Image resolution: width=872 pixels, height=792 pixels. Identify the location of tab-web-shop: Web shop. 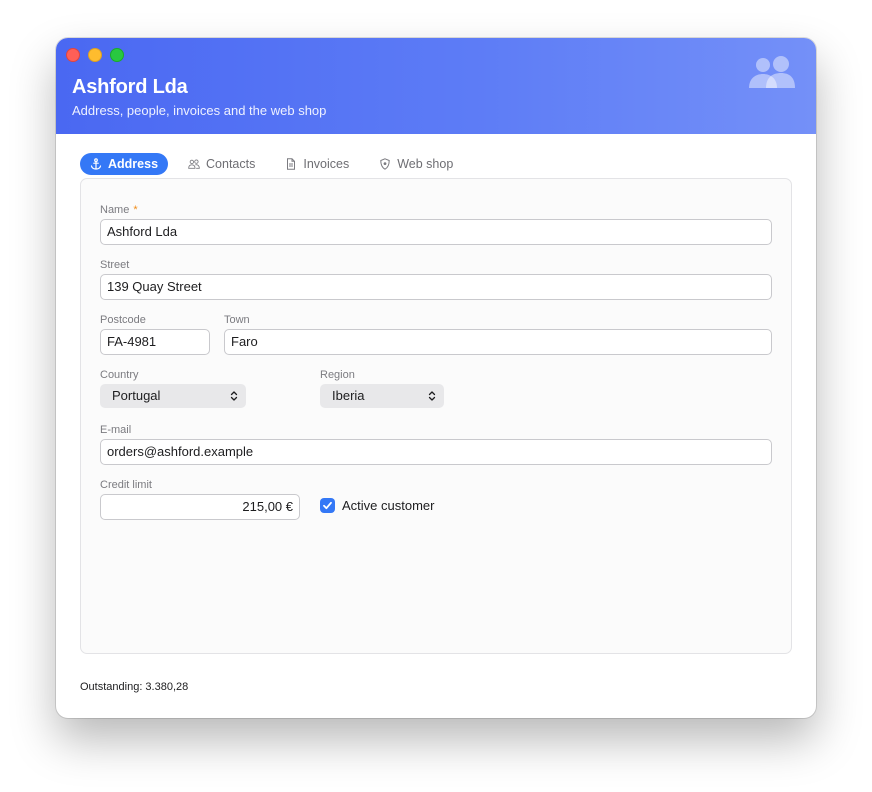
(416, 164).